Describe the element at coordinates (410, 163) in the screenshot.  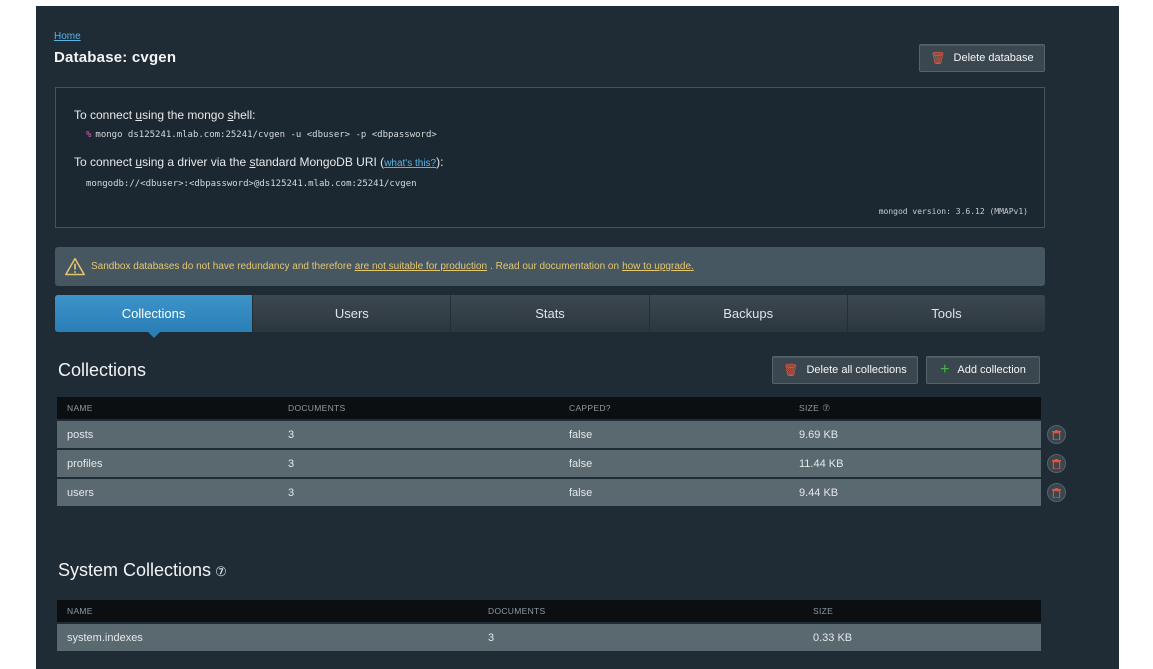
I see `whats-this-link: what's this?` at that location.